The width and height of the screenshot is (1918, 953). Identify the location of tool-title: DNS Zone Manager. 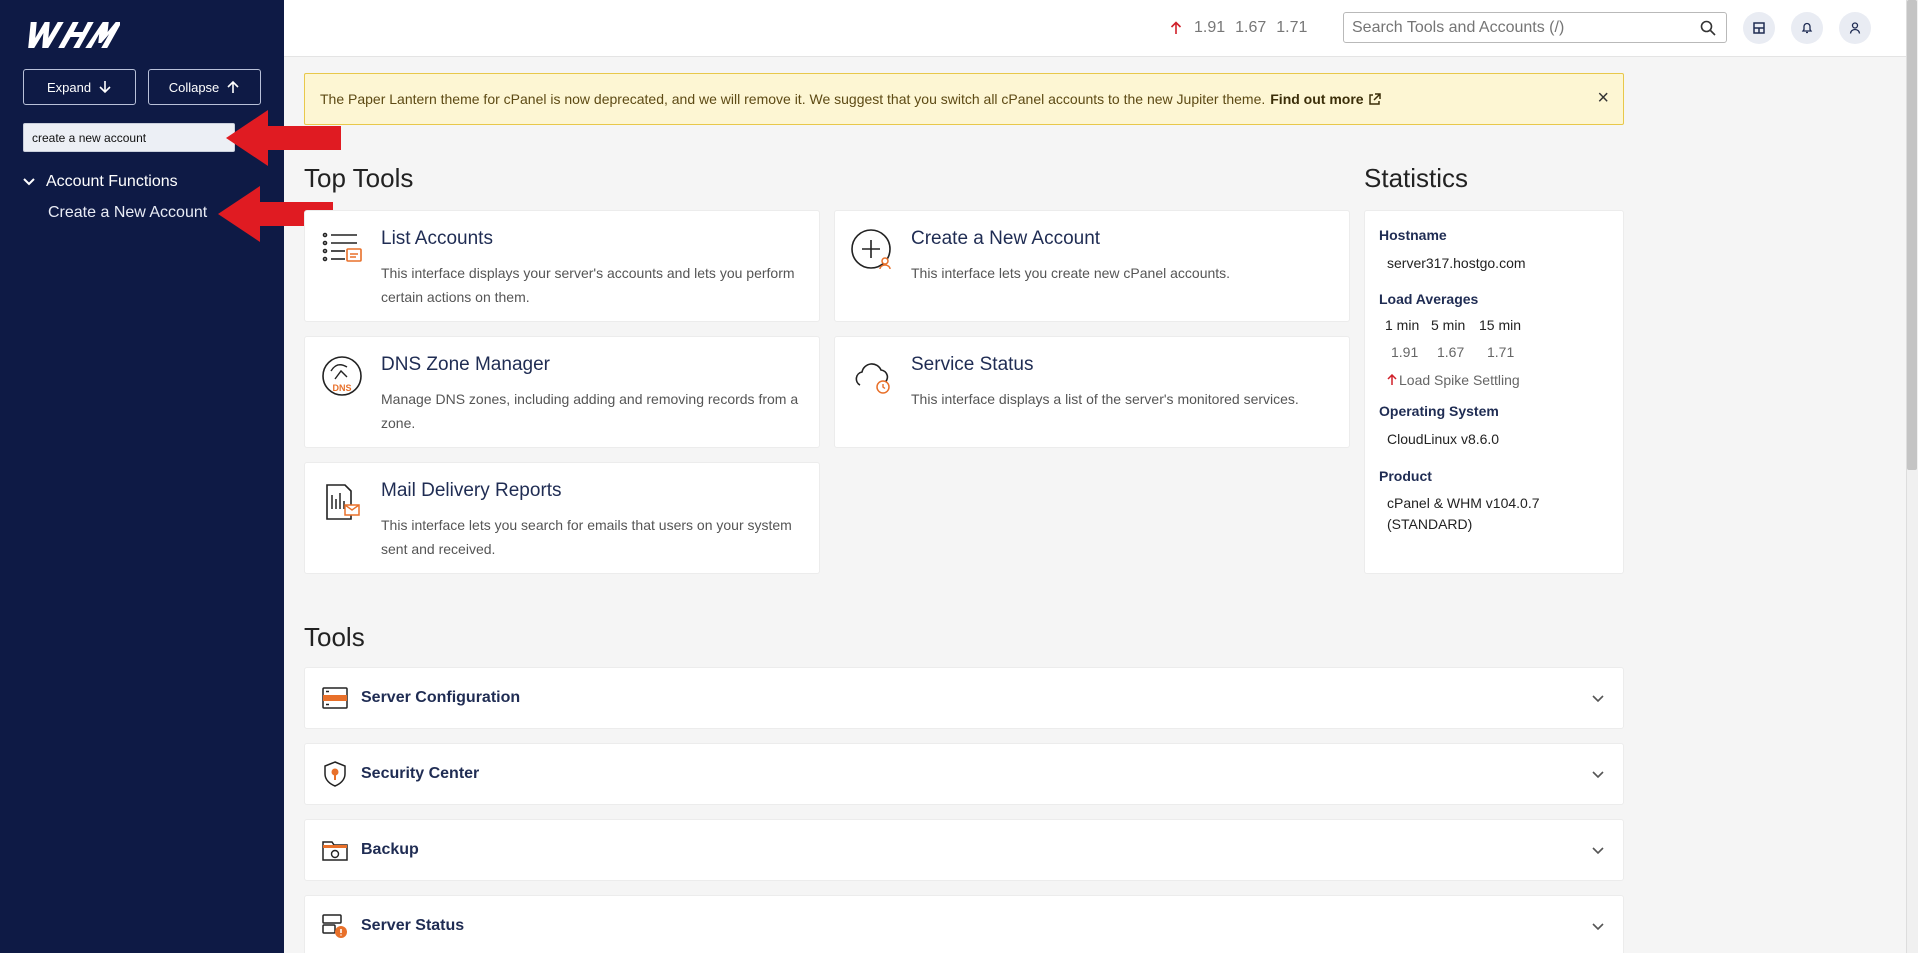
(465, 364).